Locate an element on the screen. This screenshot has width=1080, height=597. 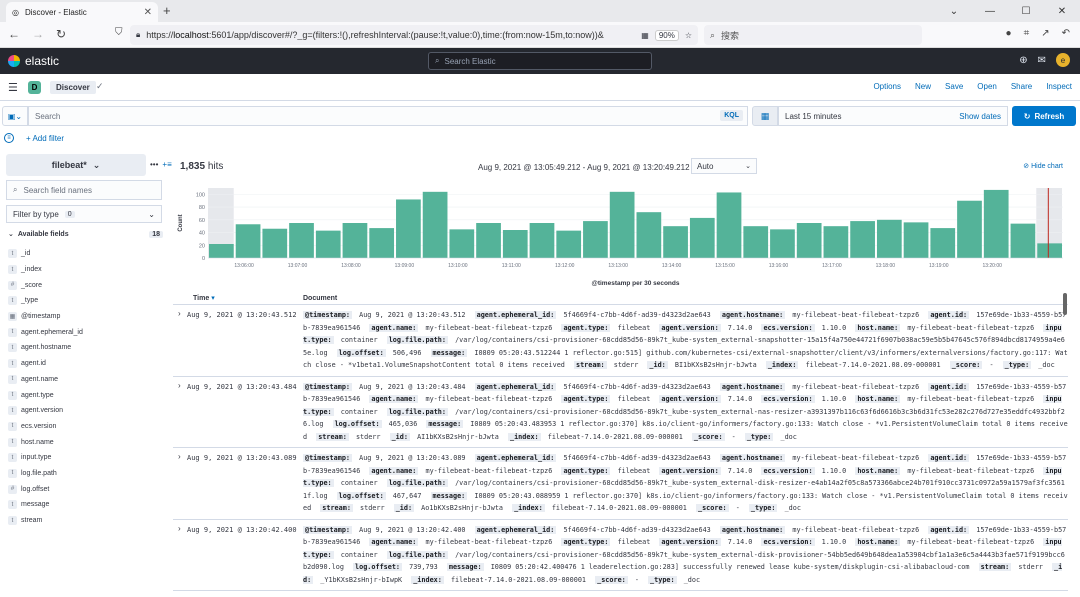
share-icon: ↗ is located at coordinates (1045, 33).